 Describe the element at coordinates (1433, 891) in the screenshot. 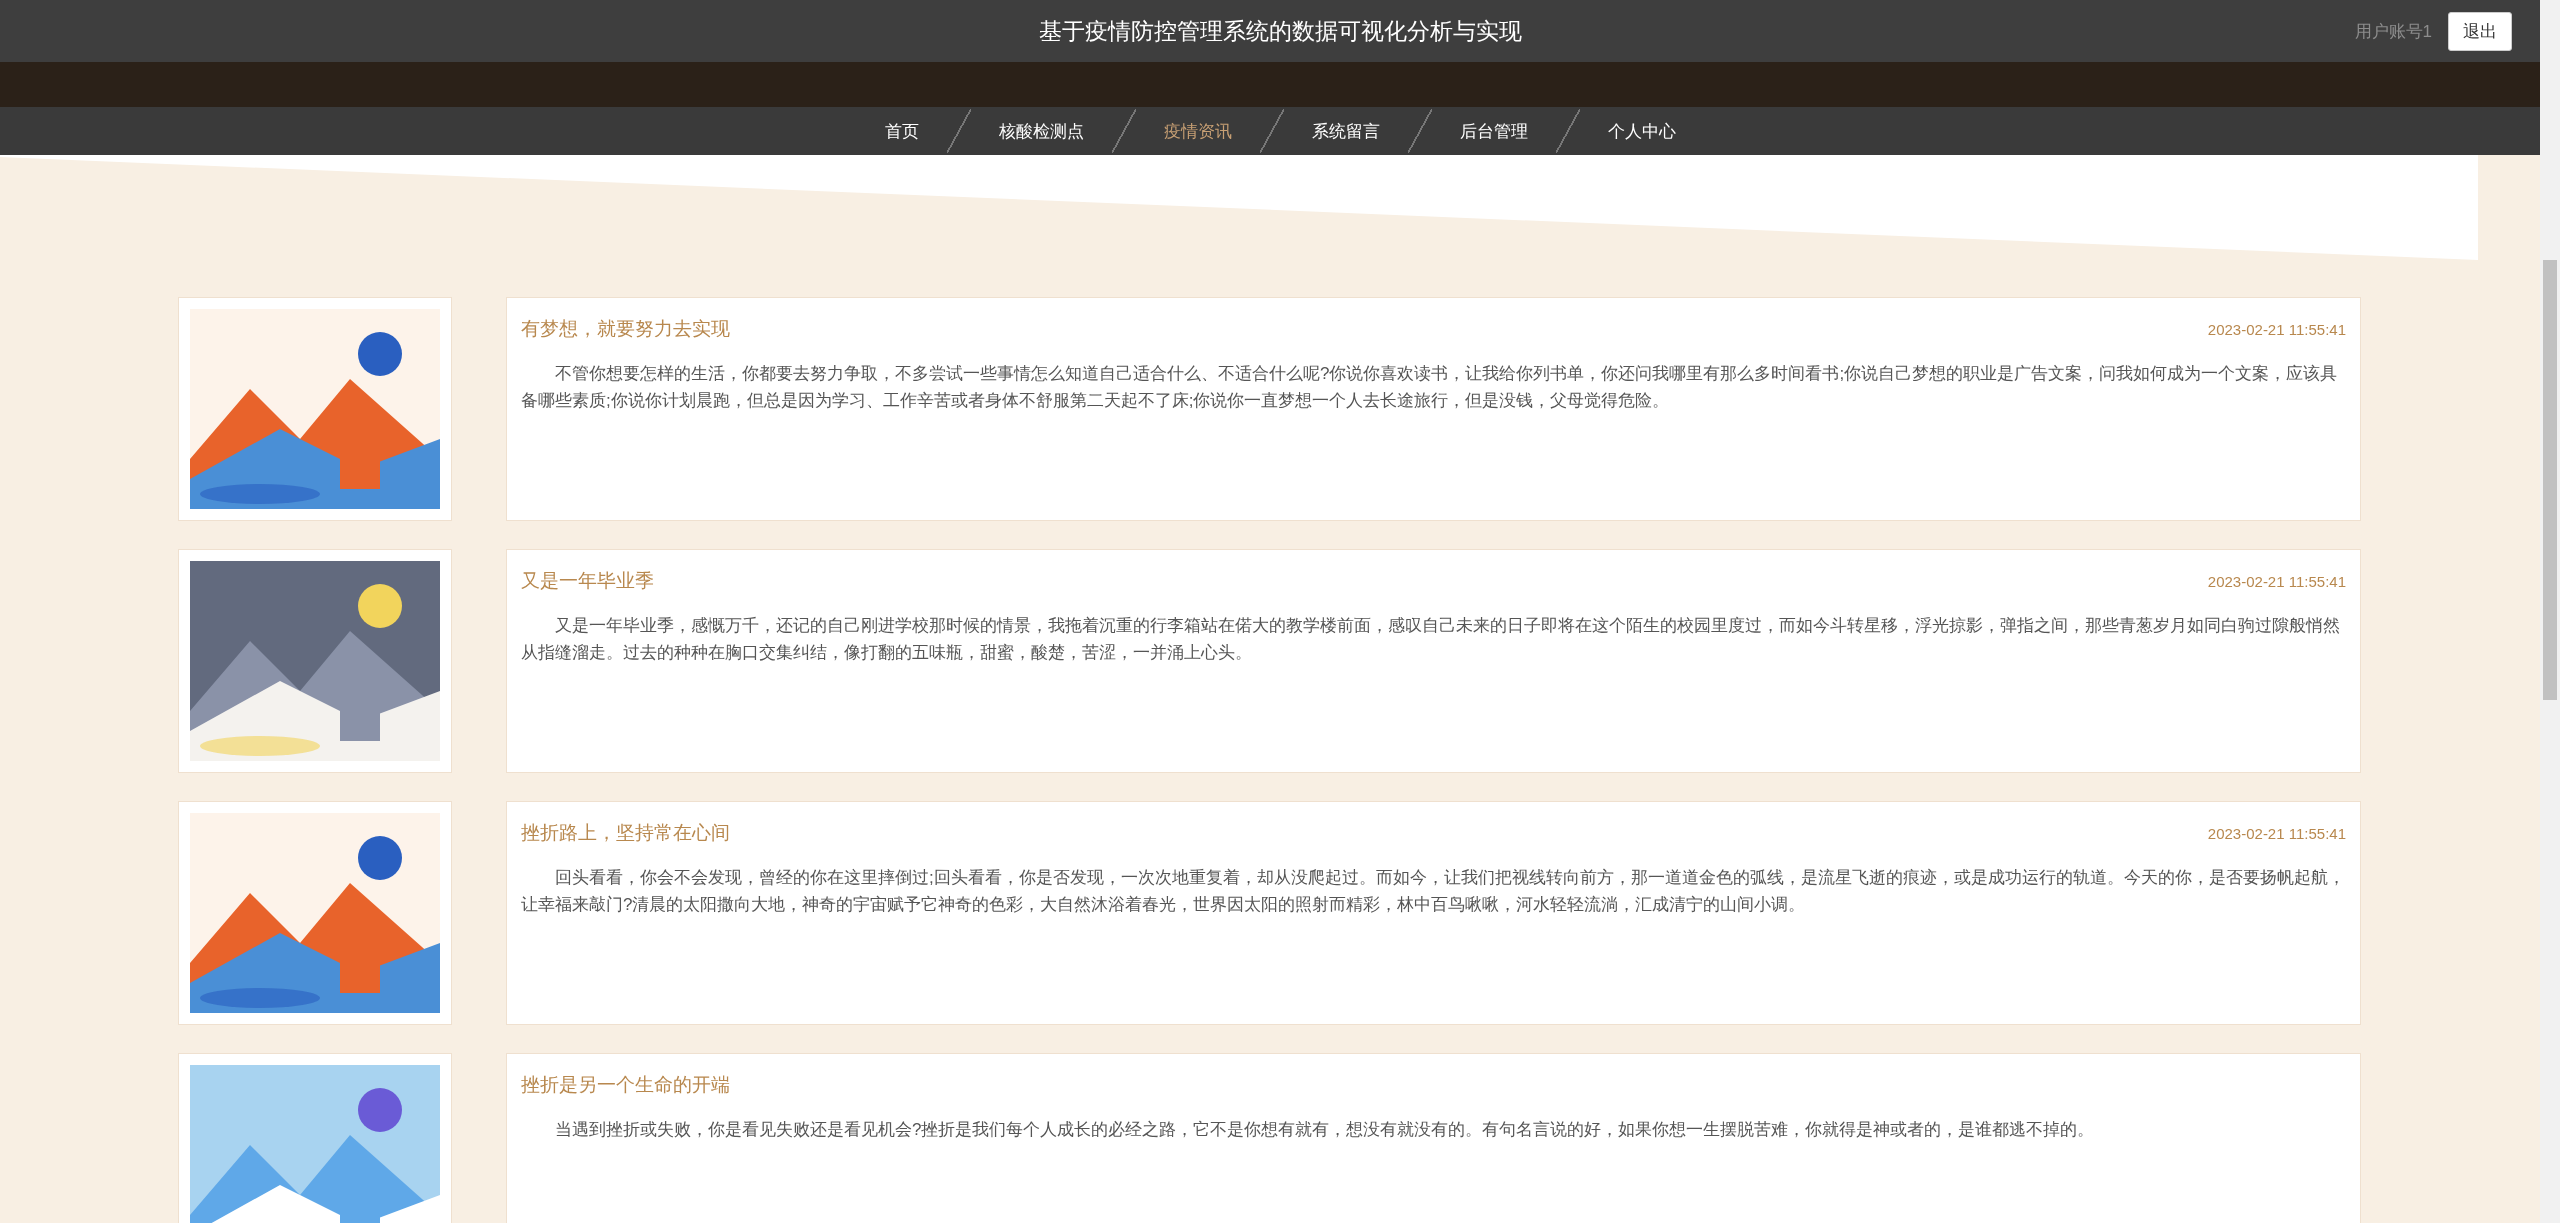

I see `news-summary: 回头看看，你会不会发现，曾经的你在这里摔倒过;回头看看，你是否发现，一次次地重复着，却从没爬起过。而如今，让我们把视线转向前方，那一道道金色的弧线，是流星飞逝的痕迹，或是成功运行的轨道。今天的你，是否要扬帆起航，让幸福来敲门?清晨的太阳撒向大地，神奇的宇宙赋予它神奇的色彩，大自然沐浴着春光，世界因太阳的照射而精彩，林中百鸟啾啾，河水轻轻流淌，汇成清宁的山间小调。` at that location.